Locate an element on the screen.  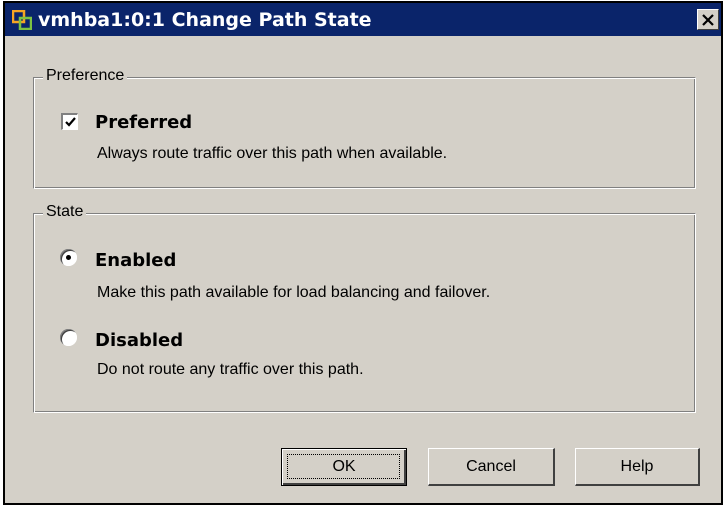
preferred-checkbox is located at coordinates (69, 121).